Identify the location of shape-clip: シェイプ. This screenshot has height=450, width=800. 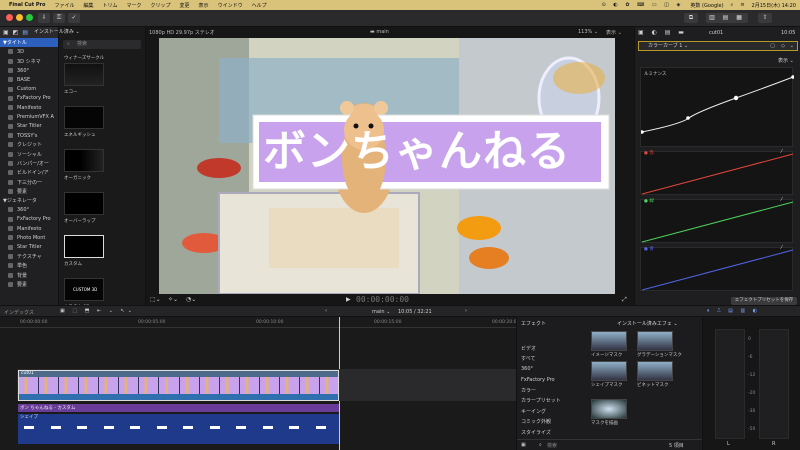
(178, 429).